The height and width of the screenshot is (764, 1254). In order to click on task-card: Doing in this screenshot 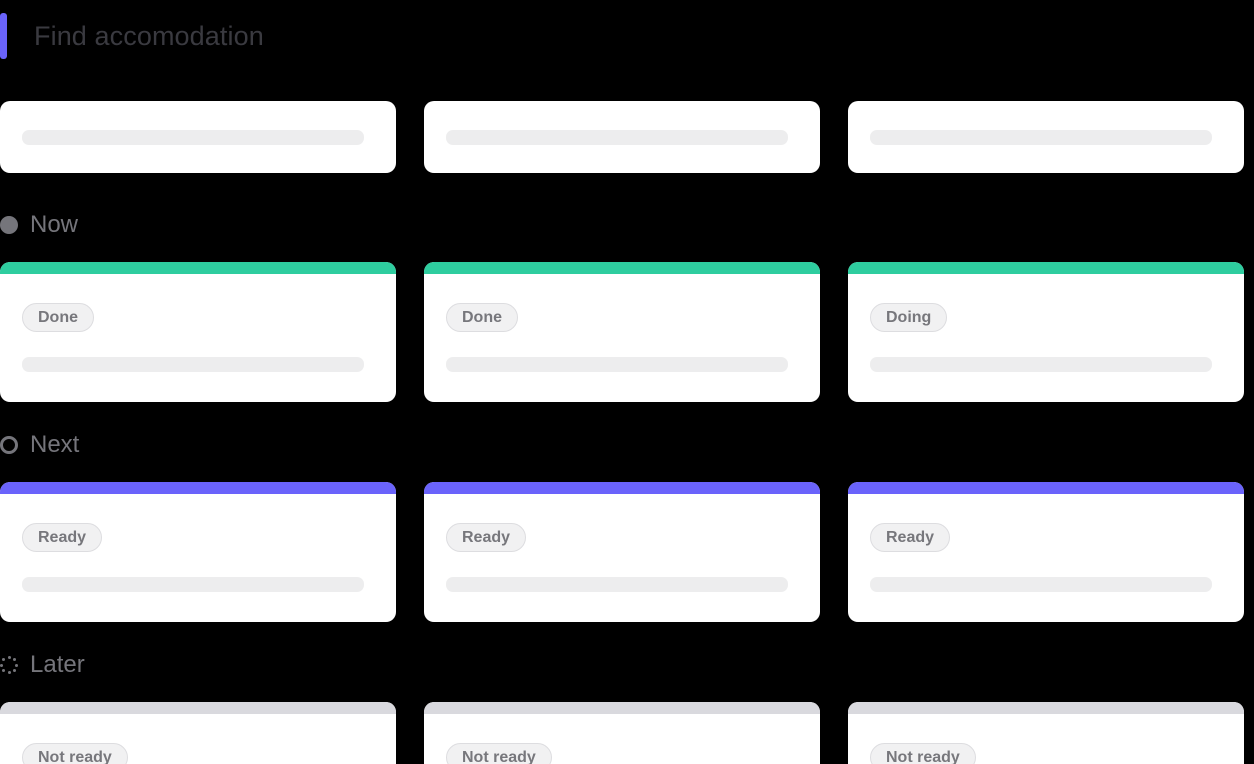, I will do `click(1046, 332)`.